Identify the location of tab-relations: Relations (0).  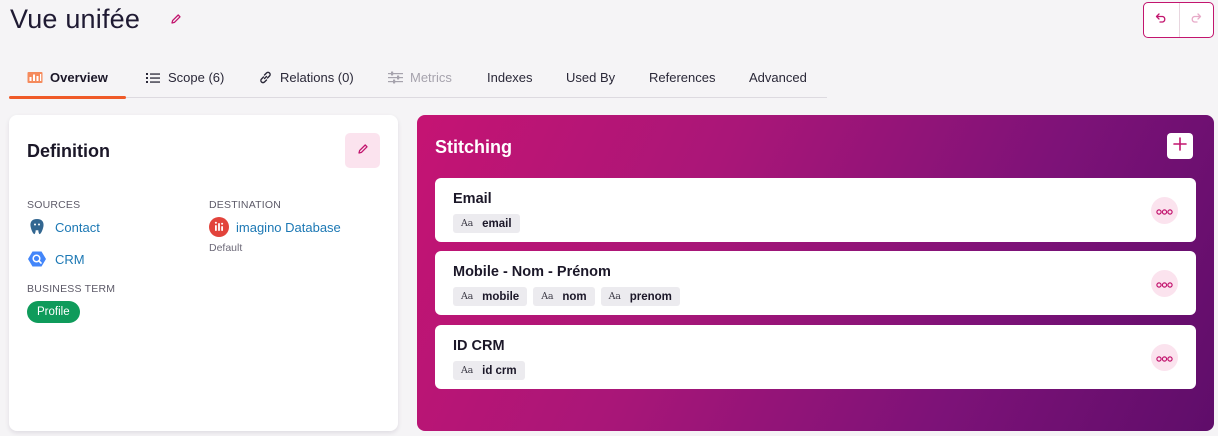
(313, 77).